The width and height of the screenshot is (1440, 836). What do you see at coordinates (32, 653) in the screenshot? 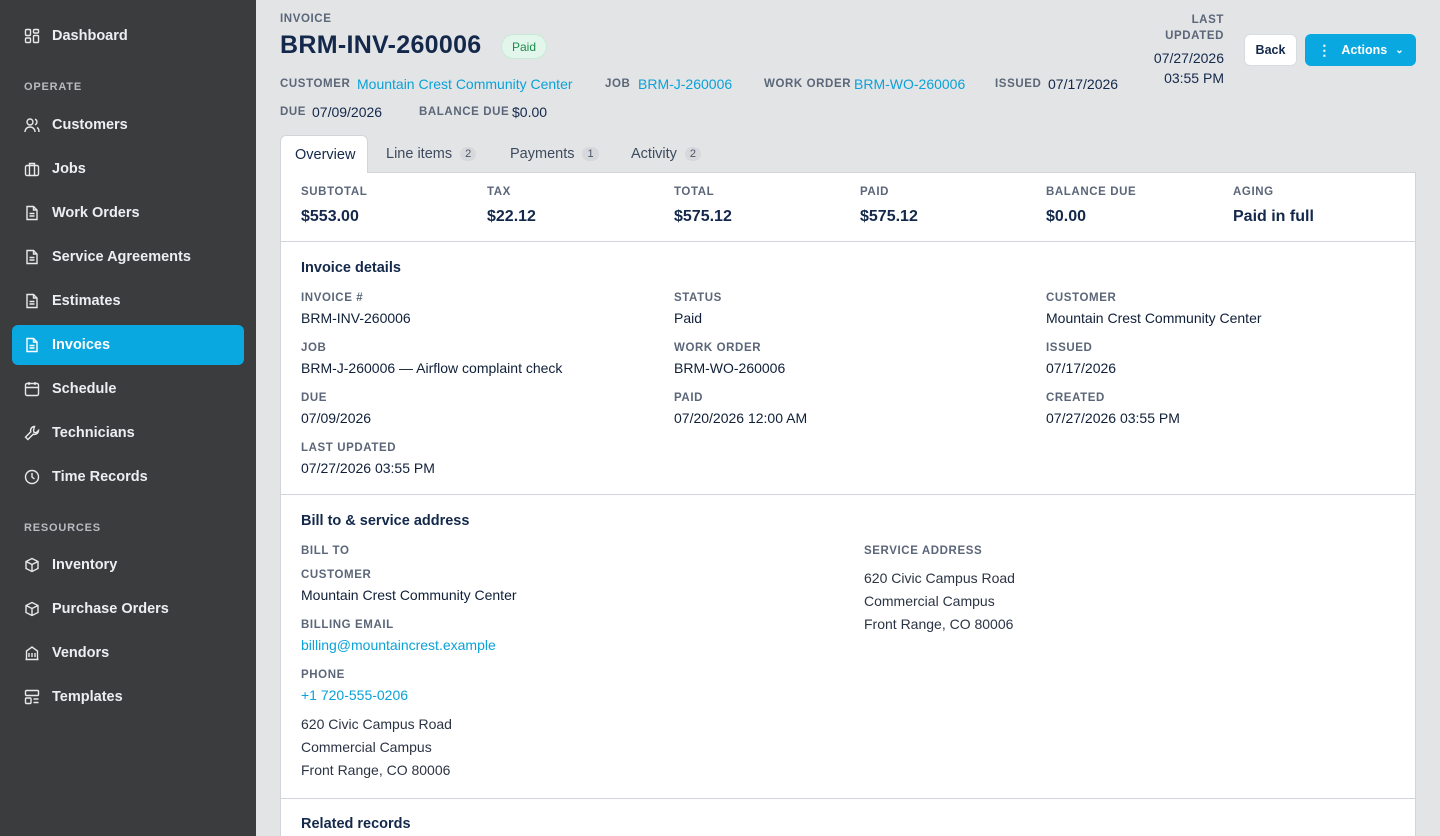
I see `building-icon` at bounding box center [32, 653].